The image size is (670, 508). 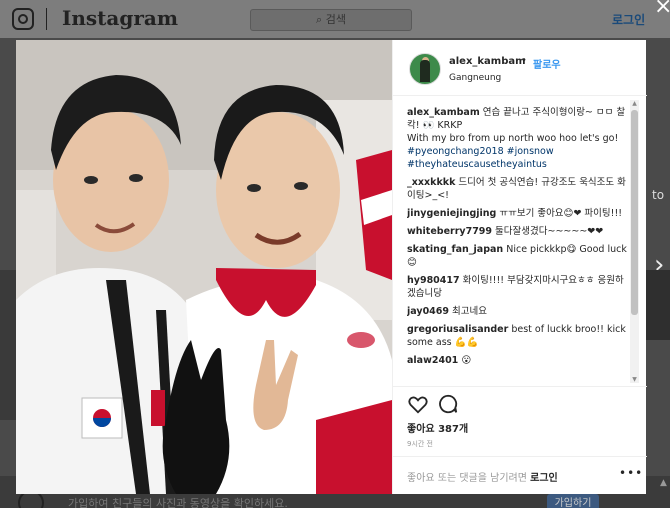 What do you see at coordinates (449, 231) in the screenshot?
I see `comment-user: whiteberry7799` at bounding box center [449, 231].